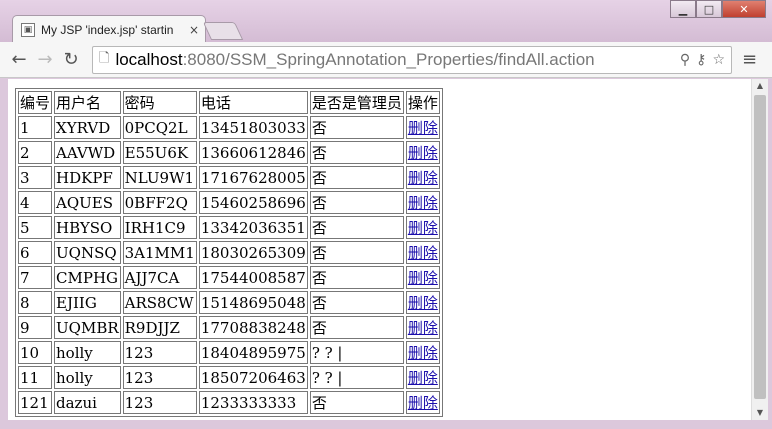 The height and width of the screenshot is (429, 772). I want to click on table-row: 4 AQUES 0BFF2Q 15460258696 否删除, so click(229, 202).